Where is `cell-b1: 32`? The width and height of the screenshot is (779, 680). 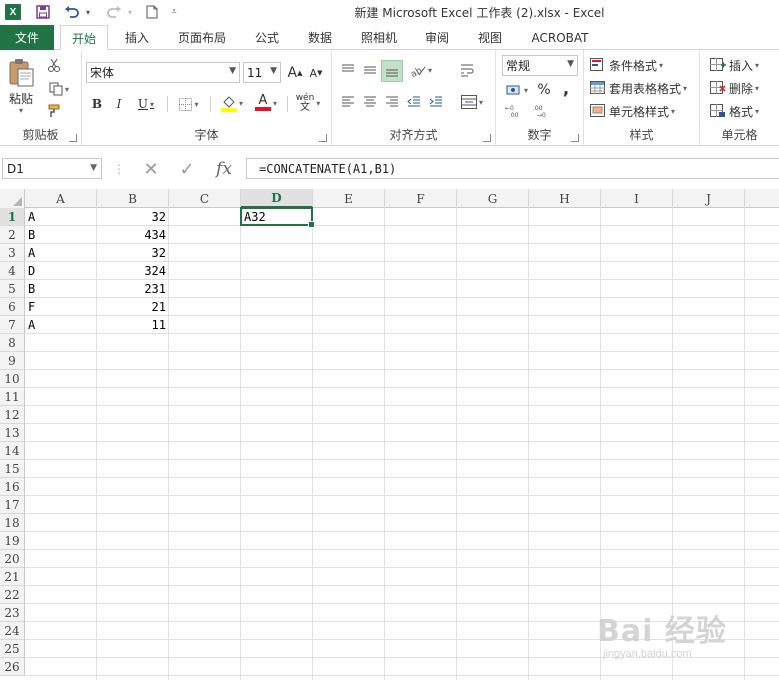
cell-b1: 32 is located at coordinates (133, 217).